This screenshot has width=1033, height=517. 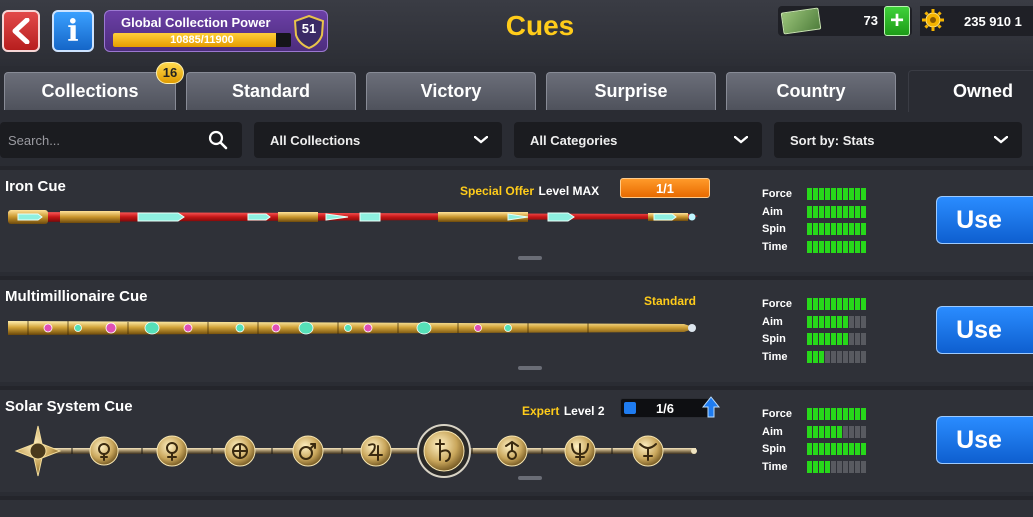 I want to click on cue-pieces-bar: 1/1, so click(x=665, y=188).